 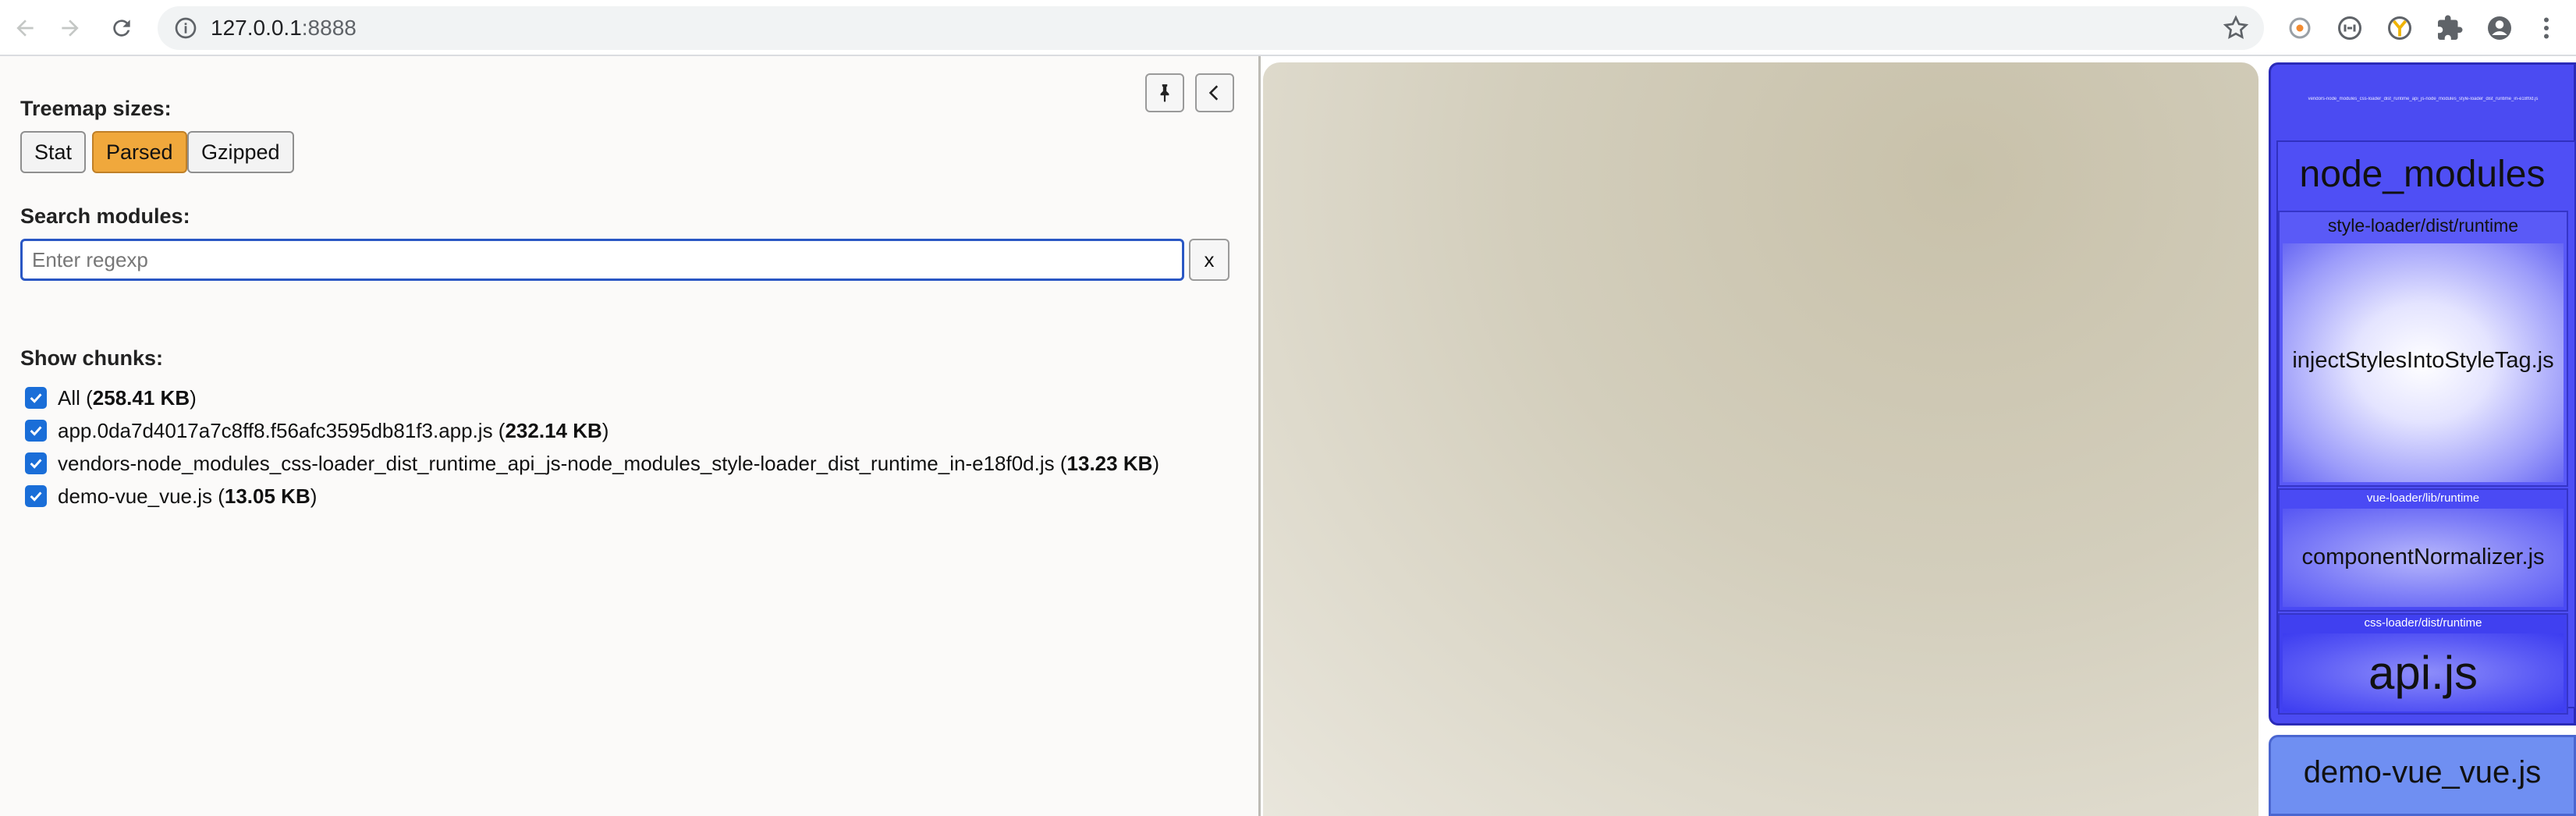 What do you see at coordinates (2449, 28) in the screenshot?
I see `extensions-puzzle-icon` at bounding box center [2449, 28].